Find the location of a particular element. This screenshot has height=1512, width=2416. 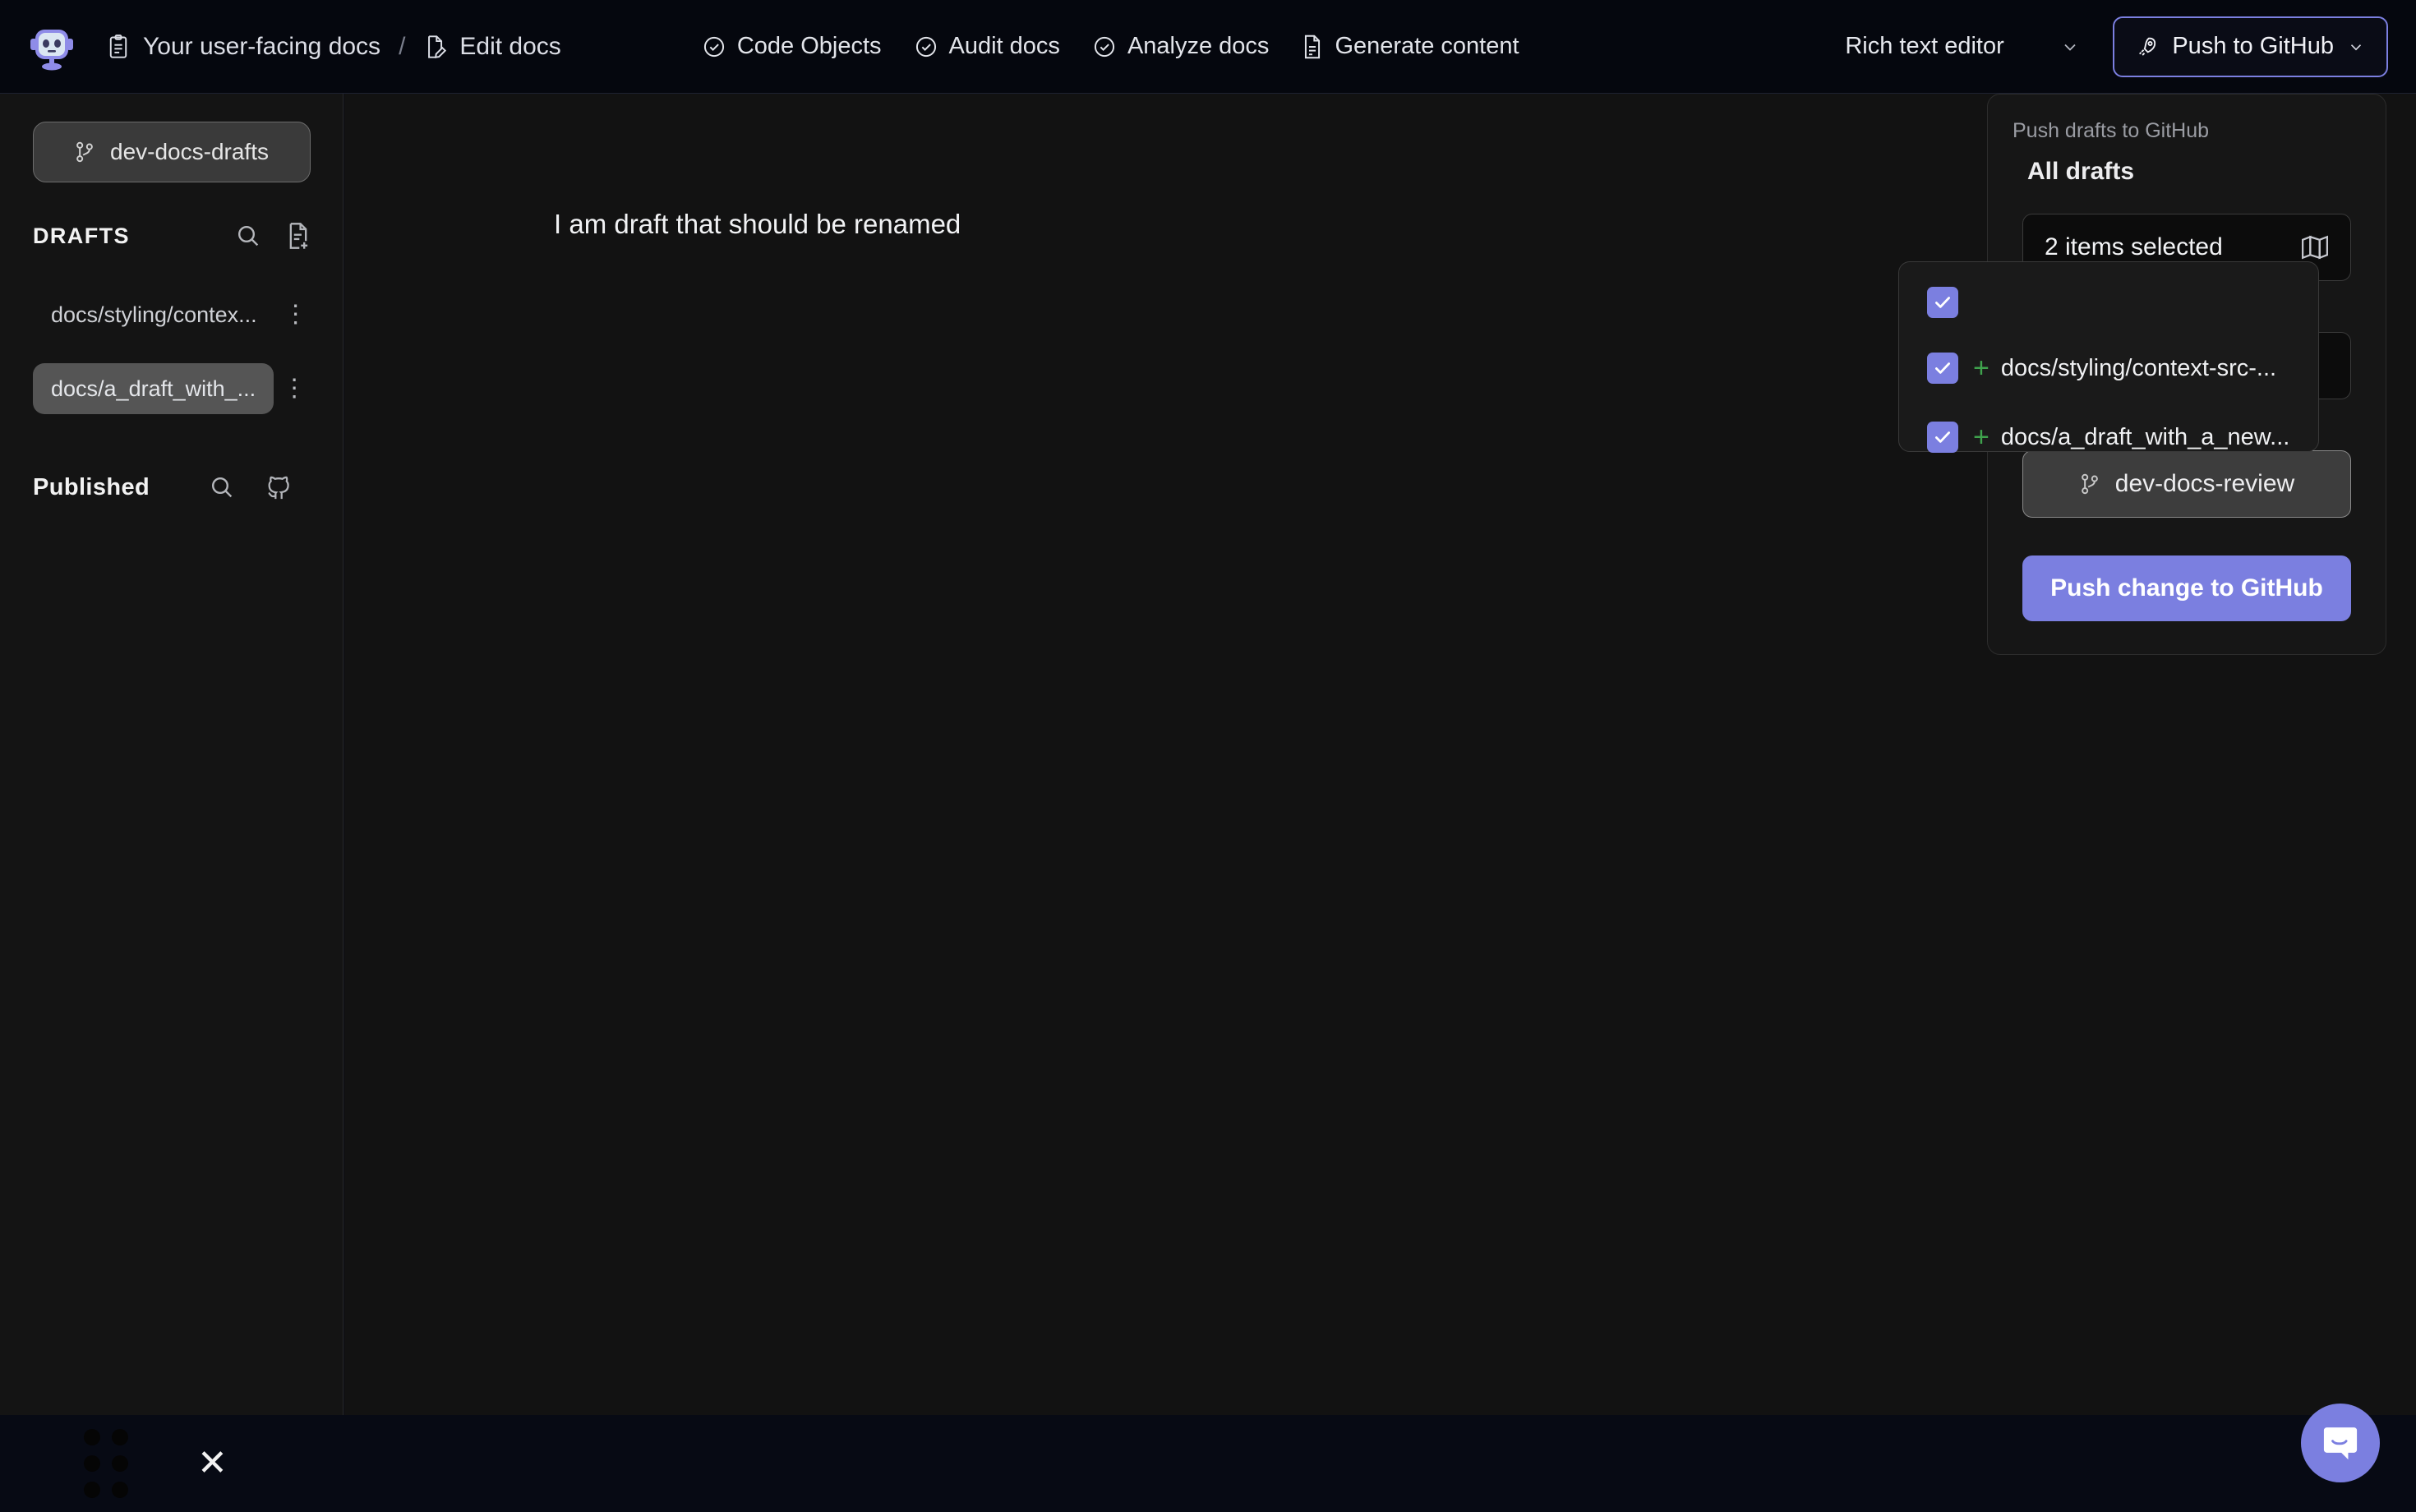

clipboard-icon is located at coordinates (119, 46).